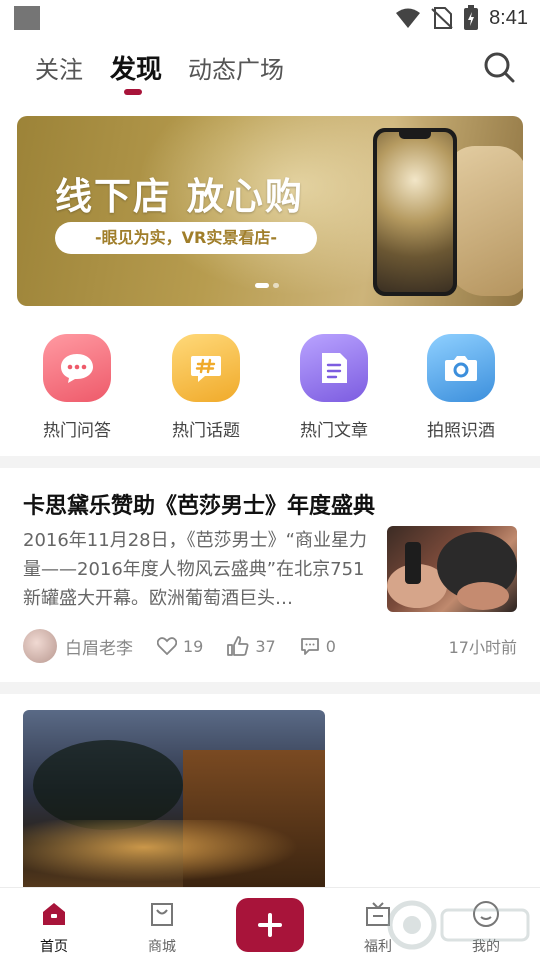  I want to click on phone-screen, so click(415, 212).